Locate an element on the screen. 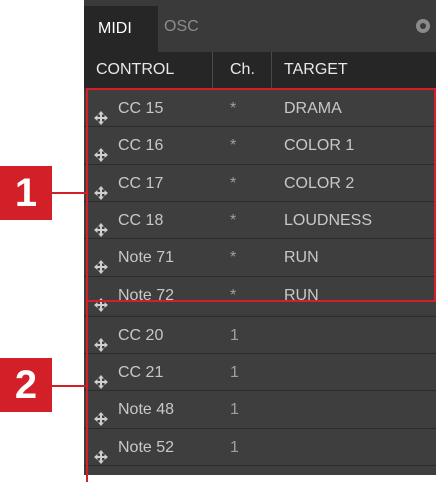  table-row: CC 21 1 is located at coordinates (260, 372).